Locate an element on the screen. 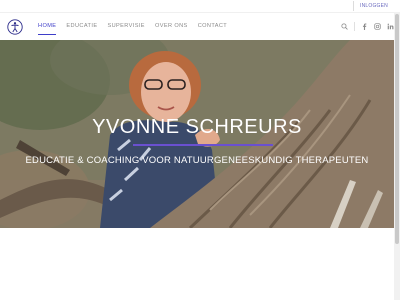  nav-educatie: EDUCATIE is located at coordinates (81, 26).